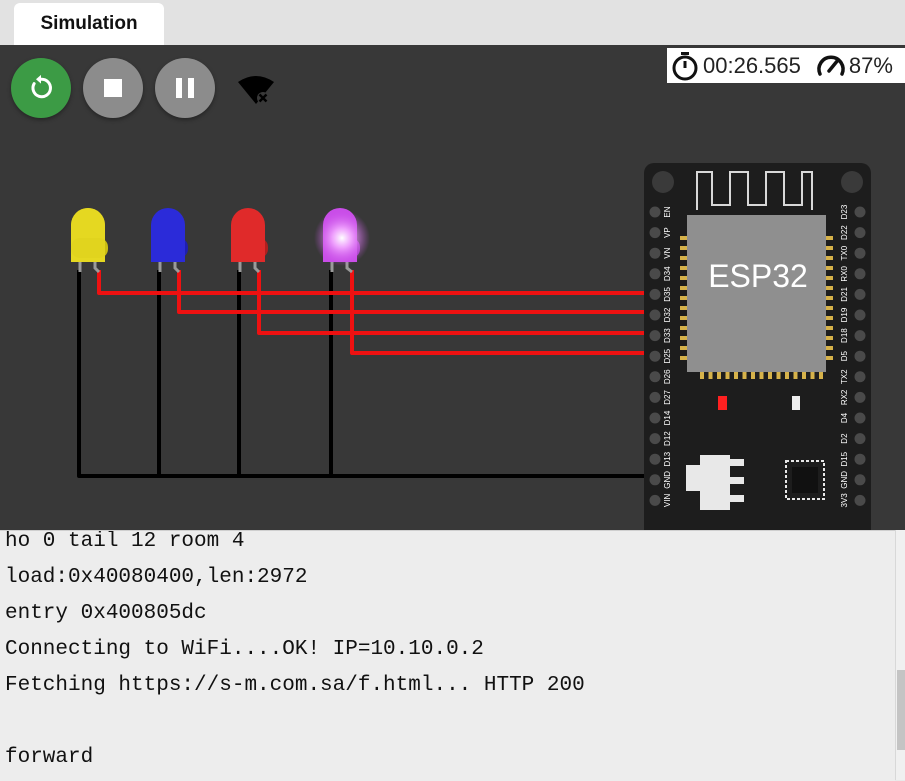  What do you see at coordinates (844, 500) in the screenshot?
I see `pin-label: 3V3` at bounding box center [844, 500].